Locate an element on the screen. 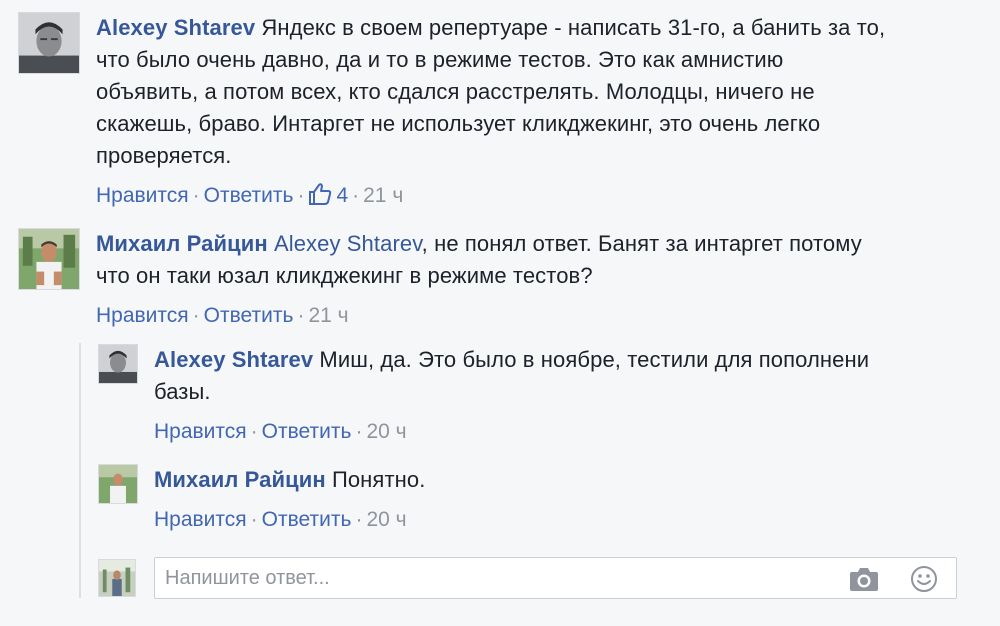 Image resolution: width=1000 pixels, height=626 pixels. comment-actions: Нравится · Ответить · 4 · 21 ч is located at coordinates (536, 196).